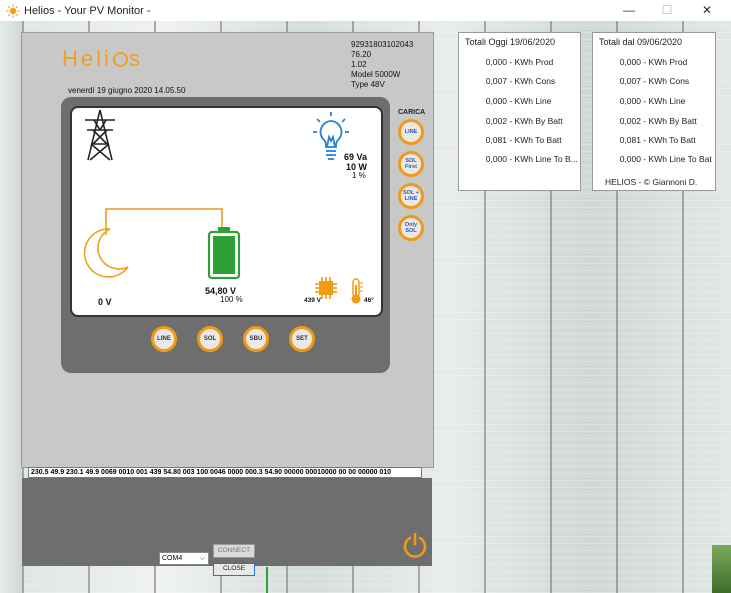  What do you see at coordinates (376, 74) in the screenshot?
I see `model: Model 5000W` at bounding box center [376, 74].